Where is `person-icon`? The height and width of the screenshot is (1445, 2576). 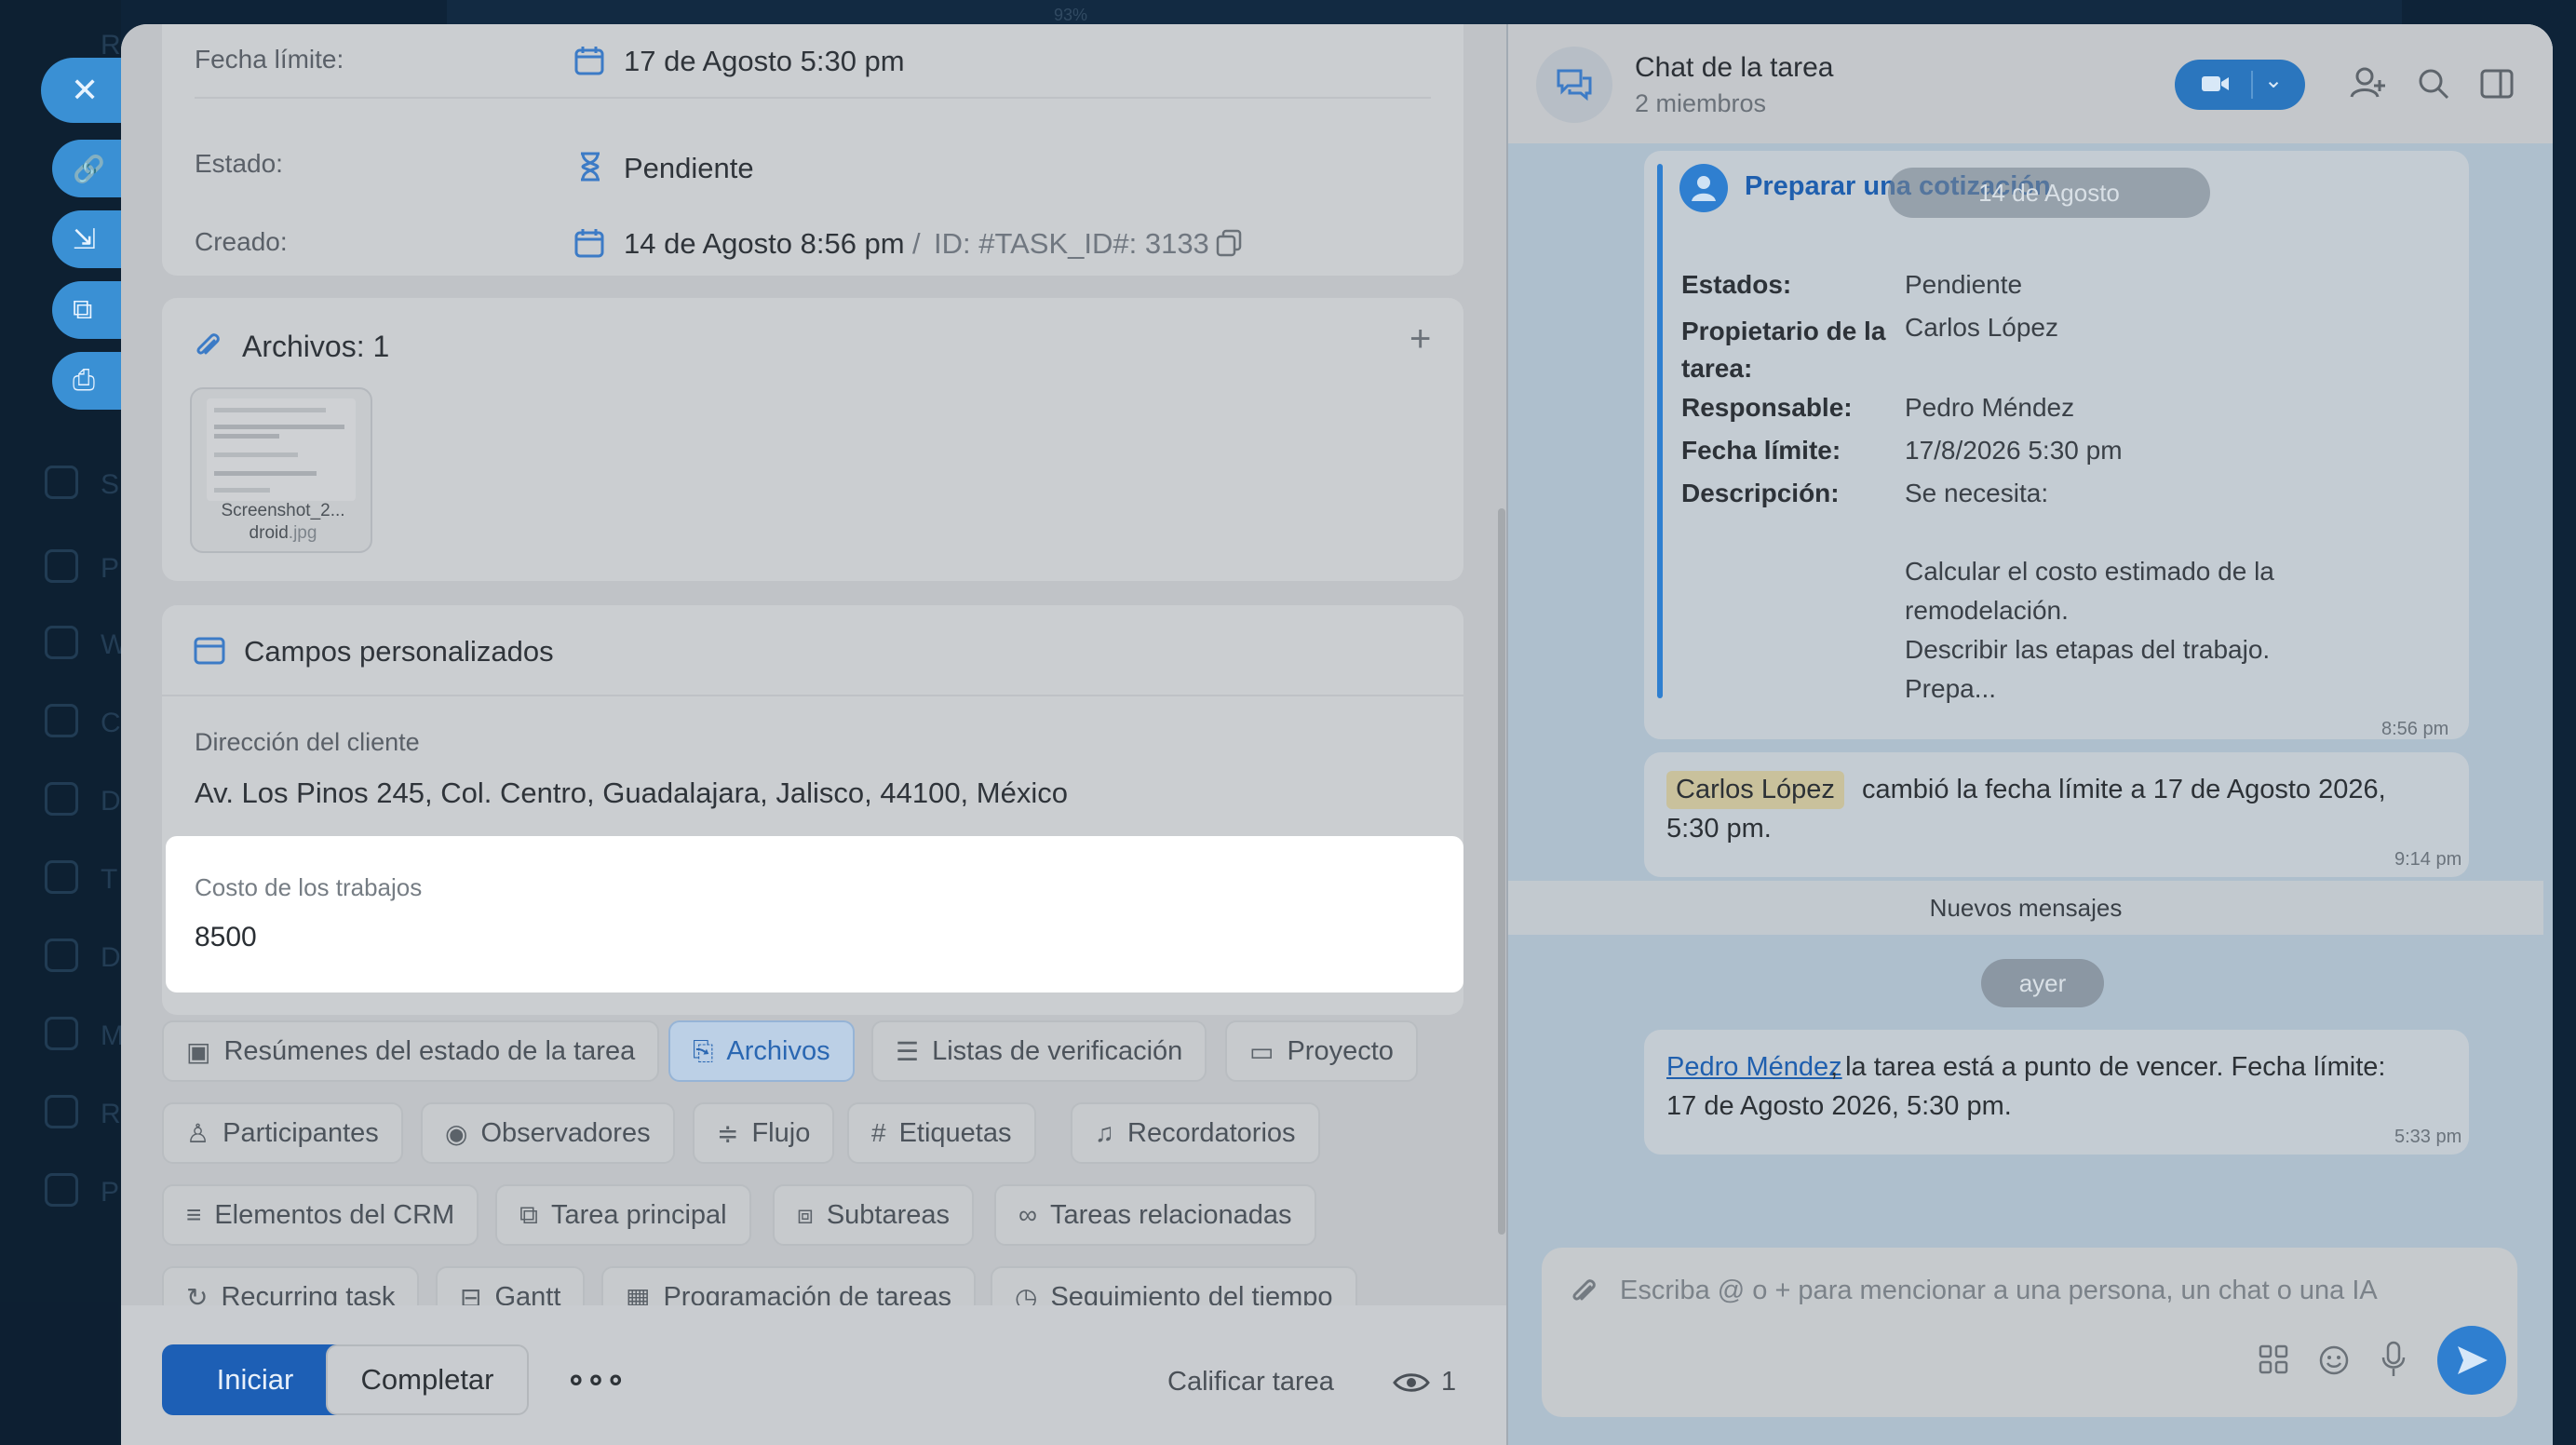
person-icon is located at coordinates (1704, 189).